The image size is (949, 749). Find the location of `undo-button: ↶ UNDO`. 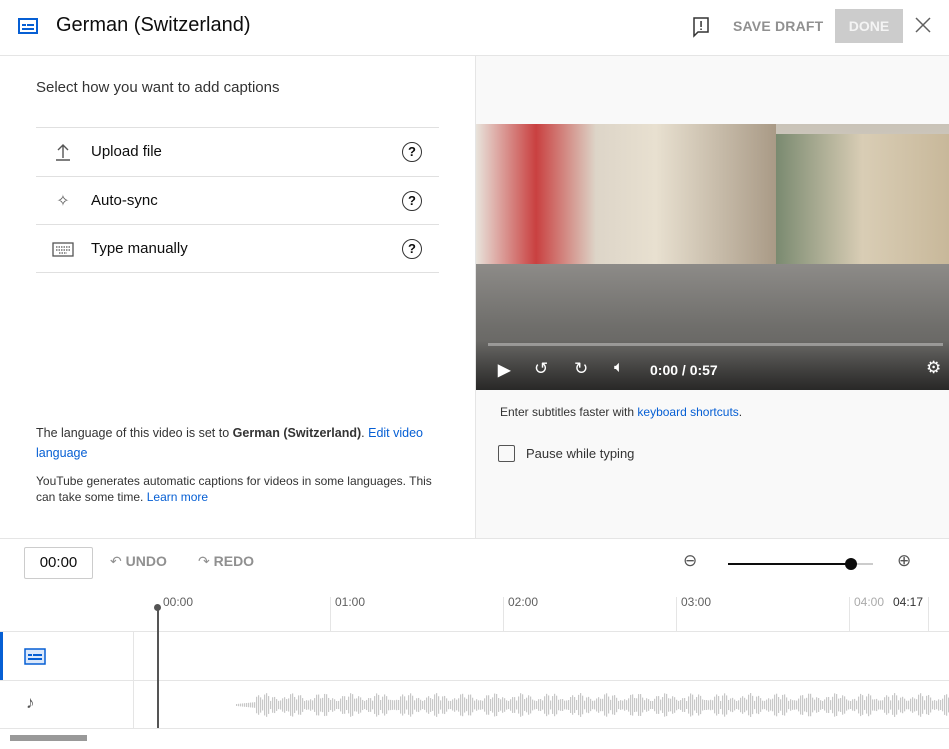

undo-button: ↶ UNDO is located at coordinates (138, 561).